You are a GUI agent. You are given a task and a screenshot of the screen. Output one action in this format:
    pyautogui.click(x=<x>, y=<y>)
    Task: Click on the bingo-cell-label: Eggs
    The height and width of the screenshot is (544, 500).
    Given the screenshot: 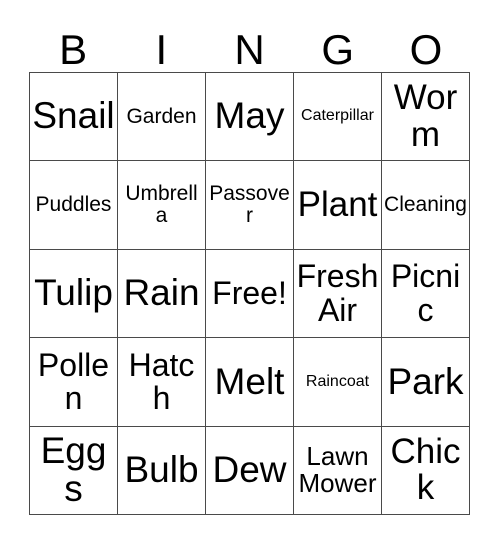 What is the action you would take?
    pyautogui.click(x=73, y=469)
    